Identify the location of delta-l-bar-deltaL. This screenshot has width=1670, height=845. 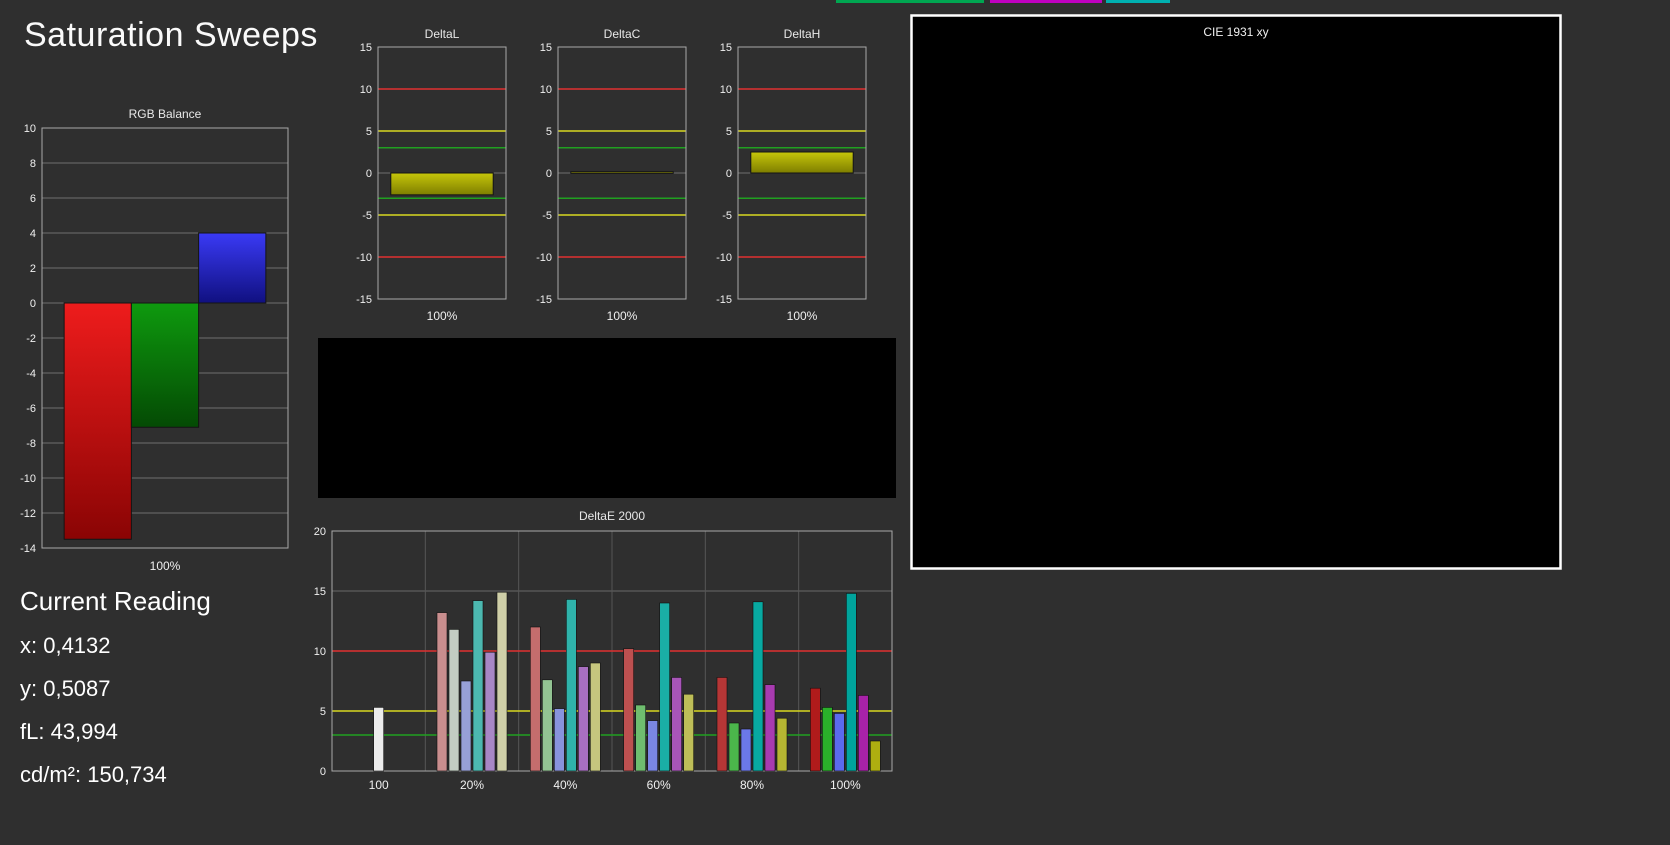
(442, 184).